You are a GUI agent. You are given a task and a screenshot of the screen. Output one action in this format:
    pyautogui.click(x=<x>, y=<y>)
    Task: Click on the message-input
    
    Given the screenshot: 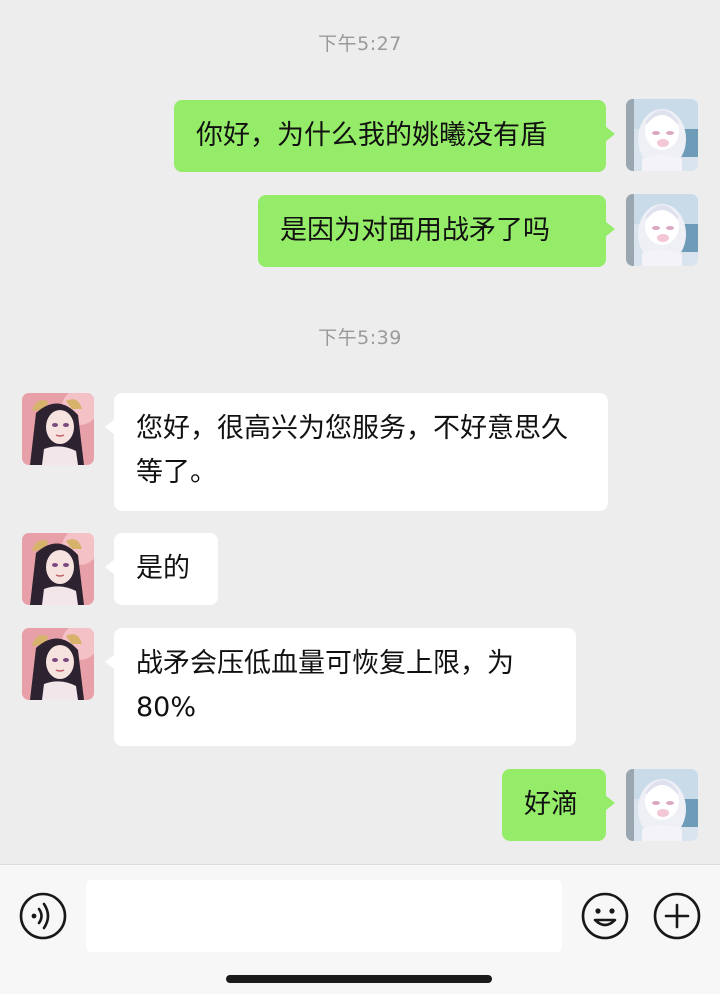 What is the action you would take?
    pyautogui.click(x=324, y=916)
    